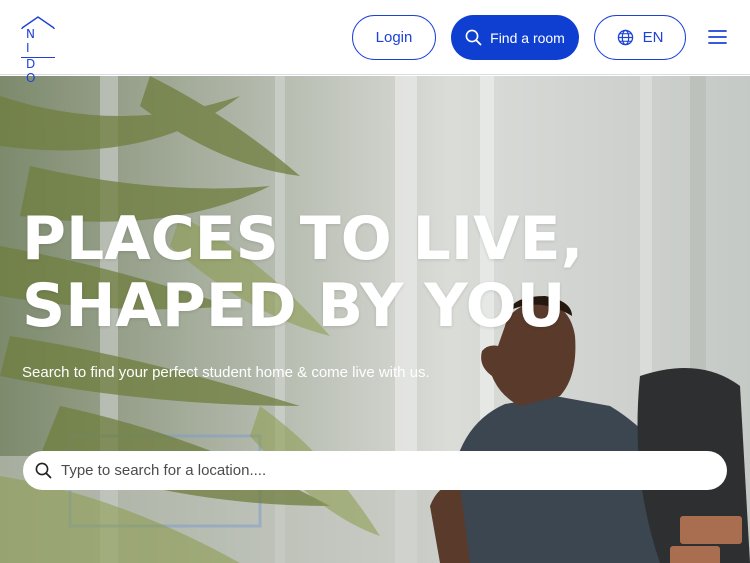  Describe the element at coordinates (34, 71) in the screenshot. I see `logo-text-bottom: D O` at that location.